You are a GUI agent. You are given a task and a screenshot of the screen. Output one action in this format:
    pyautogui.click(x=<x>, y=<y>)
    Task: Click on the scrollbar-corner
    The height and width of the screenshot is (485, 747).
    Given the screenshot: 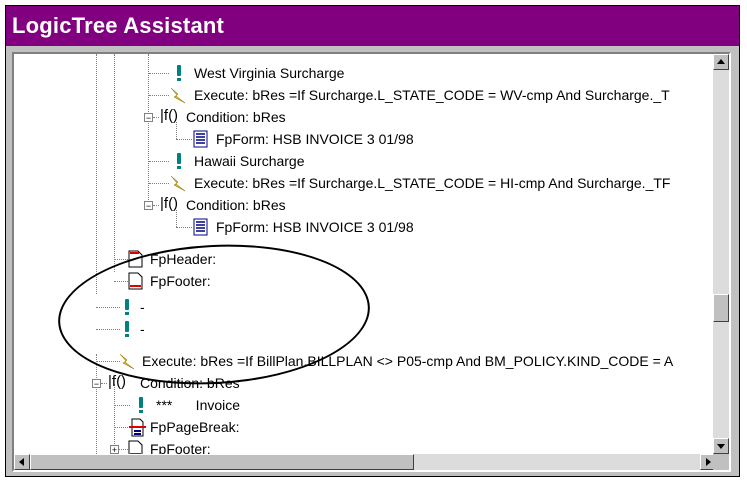 What is the action you would take?
    pyautogui.click(x=721, y=462)
    